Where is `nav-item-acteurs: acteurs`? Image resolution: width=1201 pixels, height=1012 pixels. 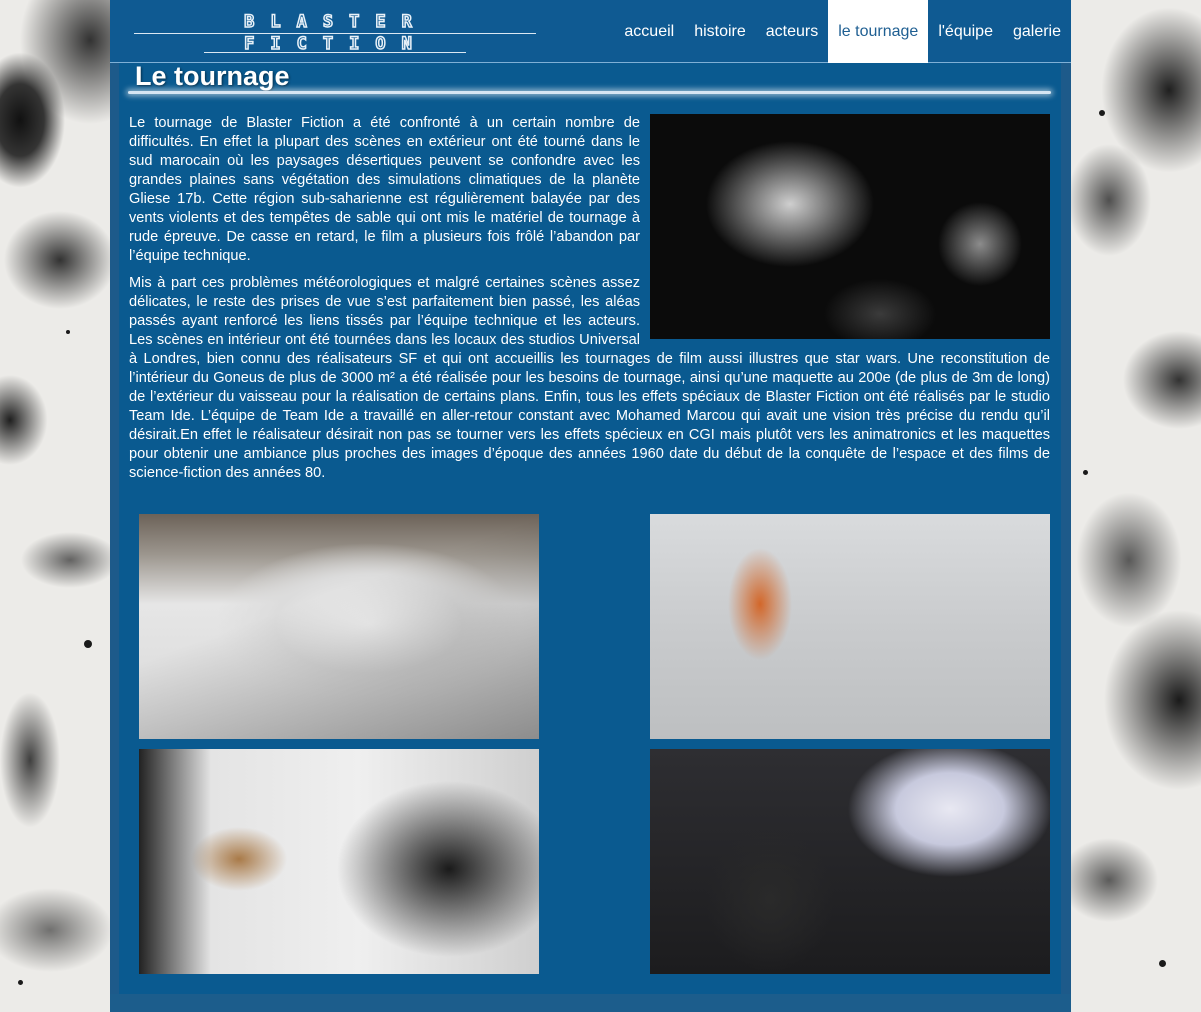 nav-item-acteurs: acteurs is located at coordinates (792, 31).